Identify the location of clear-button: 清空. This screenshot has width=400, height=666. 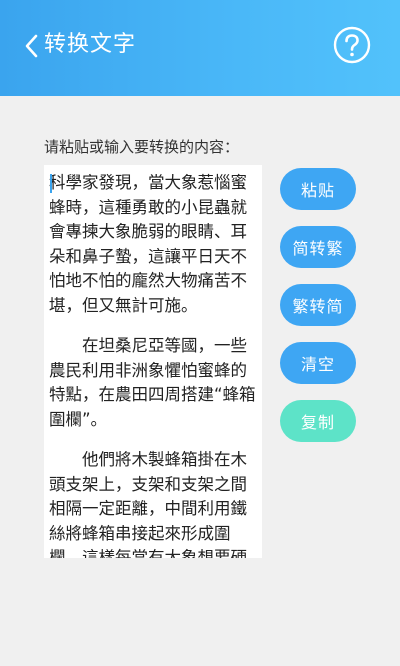
(318, 363).